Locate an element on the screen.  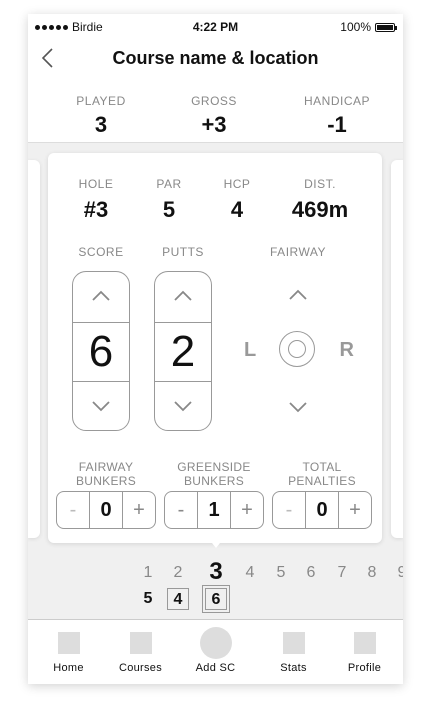
summary-gross: GROSS +3 is located at coordinates (214, 116).